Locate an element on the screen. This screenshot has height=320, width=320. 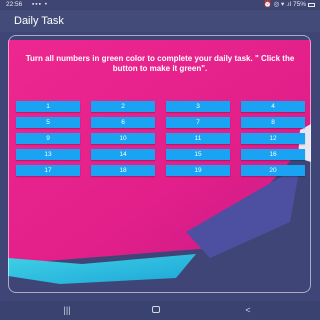
app-bar: Daily Task is located at coordinates (160, 21).